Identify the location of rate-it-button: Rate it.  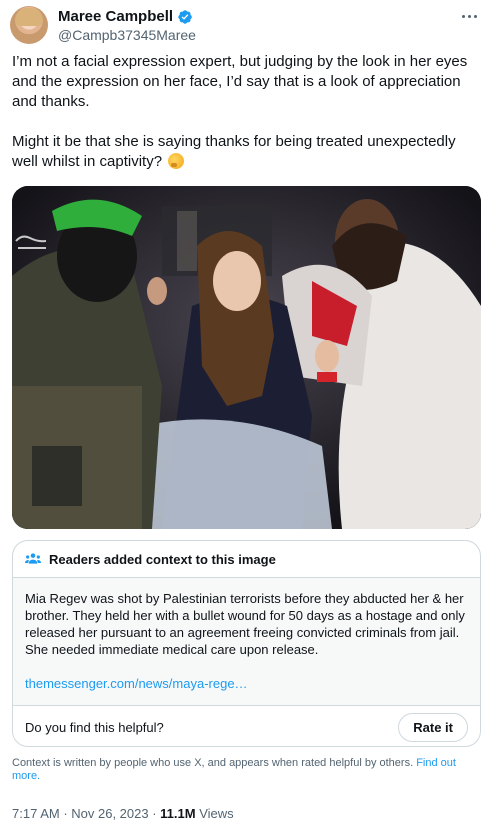
(433, 727).